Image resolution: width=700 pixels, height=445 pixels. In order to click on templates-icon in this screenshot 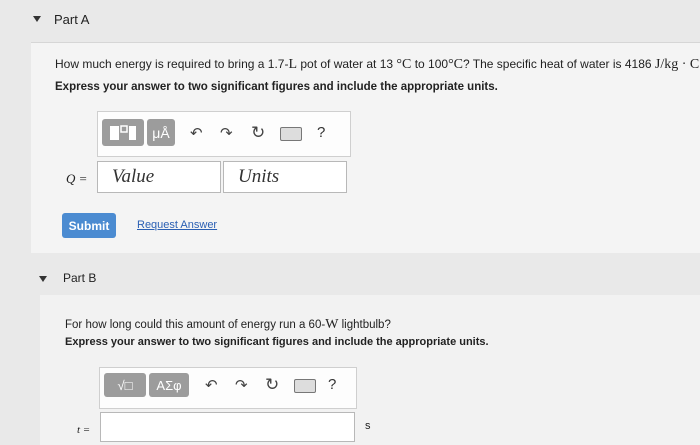, I will do `click(123, 132)`.